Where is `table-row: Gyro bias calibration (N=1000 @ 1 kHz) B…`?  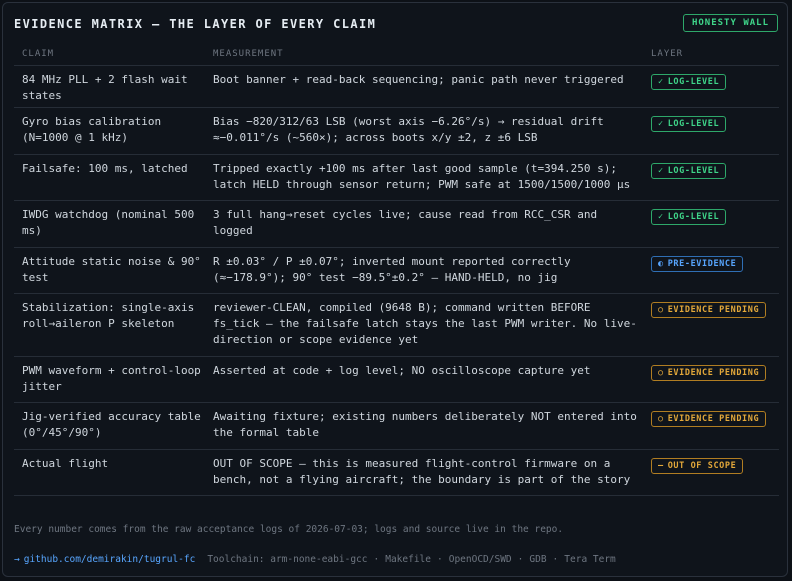
table-row: Gyro bias calibration (N=1000 @ 1 kHz) B… is located at coordinates (396, 131).